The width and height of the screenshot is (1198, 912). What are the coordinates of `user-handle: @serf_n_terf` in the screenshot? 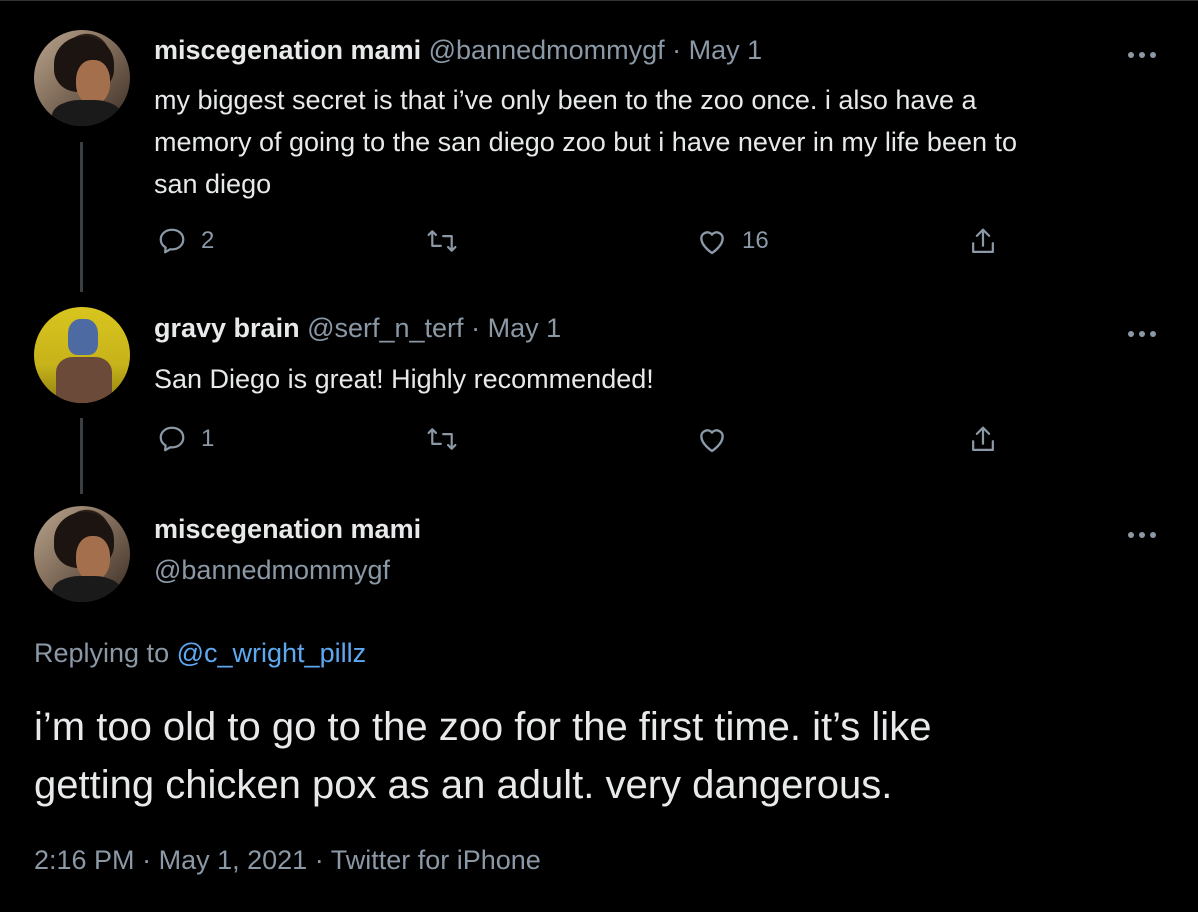 It's located at (385, 328).